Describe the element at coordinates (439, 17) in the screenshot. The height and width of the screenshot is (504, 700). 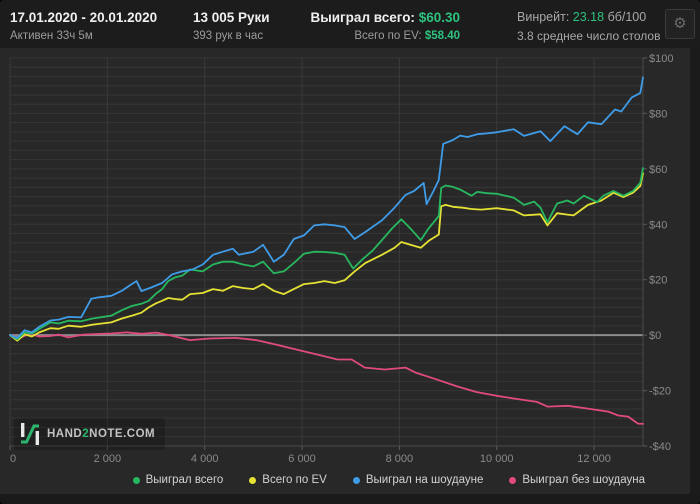
I see `won-total-value: $60.30` at that location.